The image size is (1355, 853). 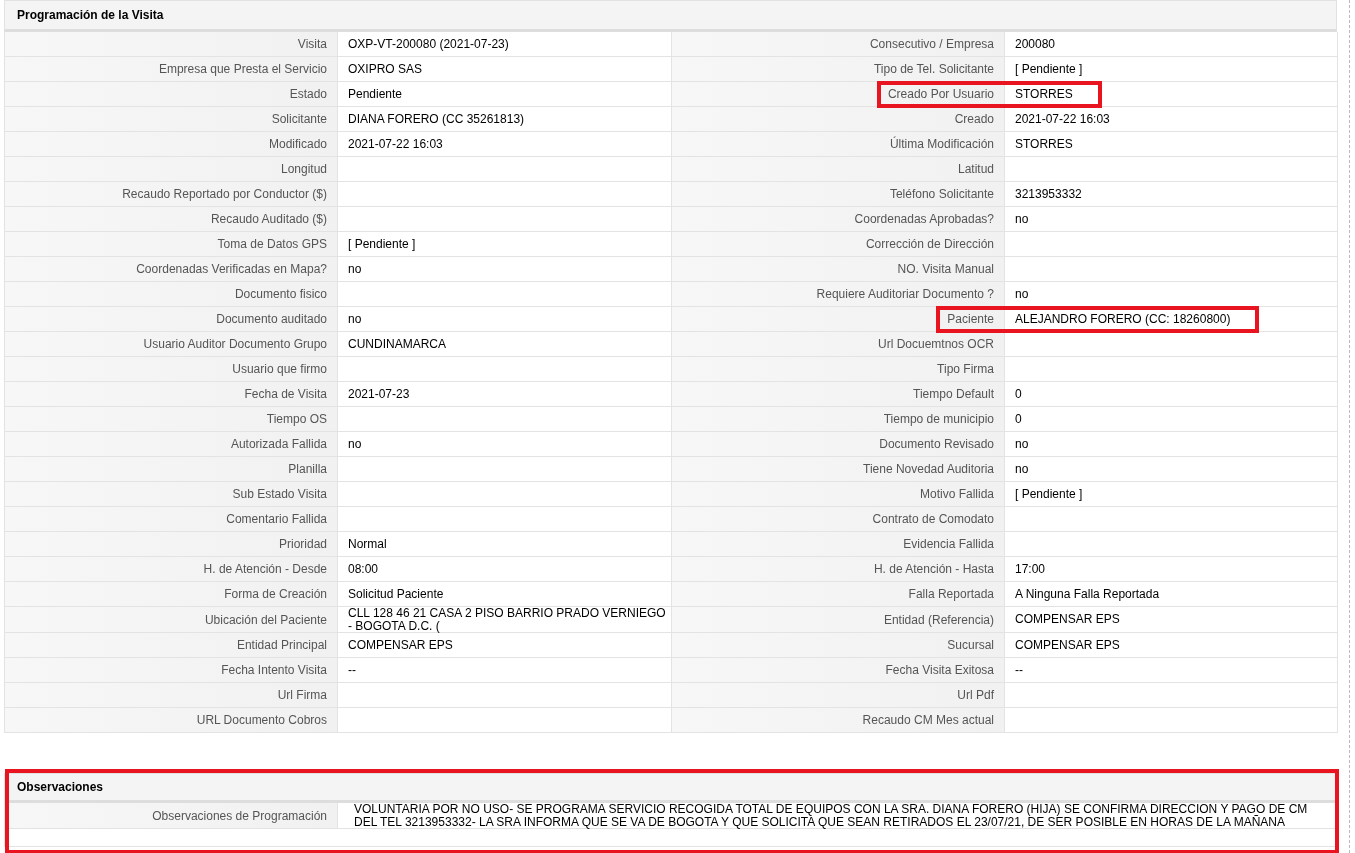 I want to click on field-label: Última Modificación, so click(x=838, y=144).